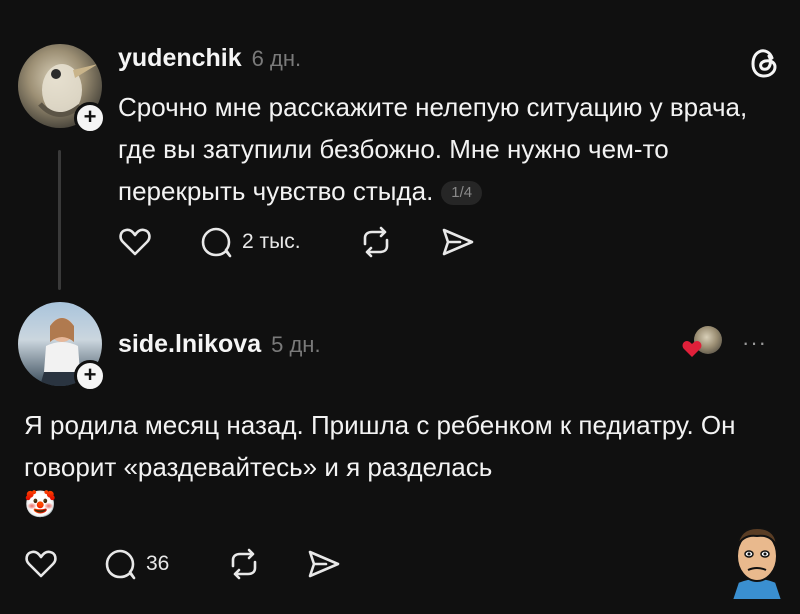  What do you see at coordinates (90, 376) in the screenshot?
I see `reply-follow-plus-button: +` at bounding box center [90, 376].